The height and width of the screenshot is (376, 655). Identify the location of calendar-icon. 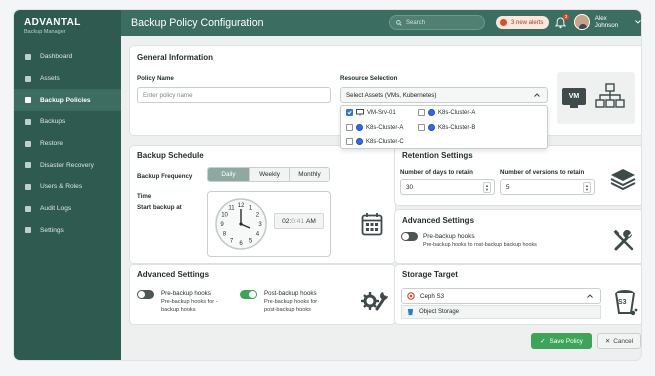
(372, 224).